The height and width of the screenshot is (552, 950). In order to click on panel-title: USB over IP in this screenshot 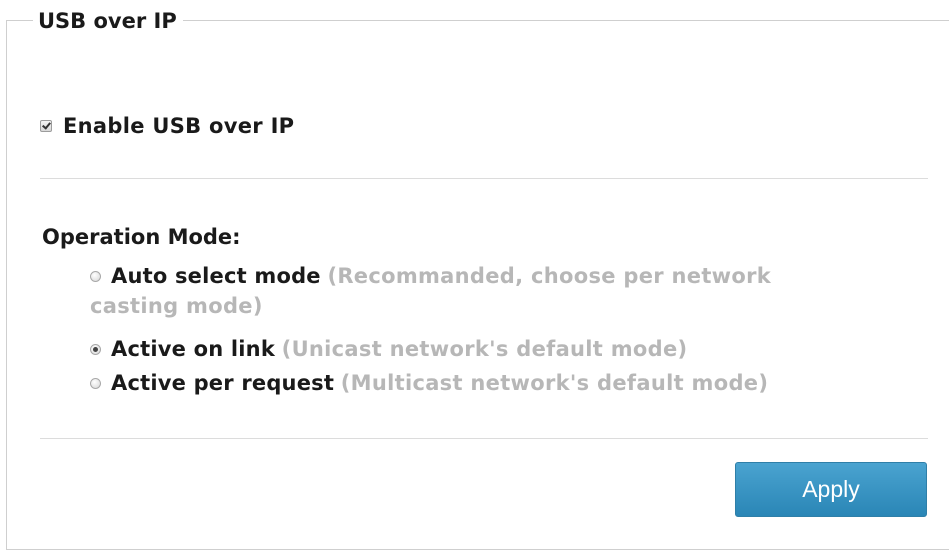, I will do `click(108, 21)`.